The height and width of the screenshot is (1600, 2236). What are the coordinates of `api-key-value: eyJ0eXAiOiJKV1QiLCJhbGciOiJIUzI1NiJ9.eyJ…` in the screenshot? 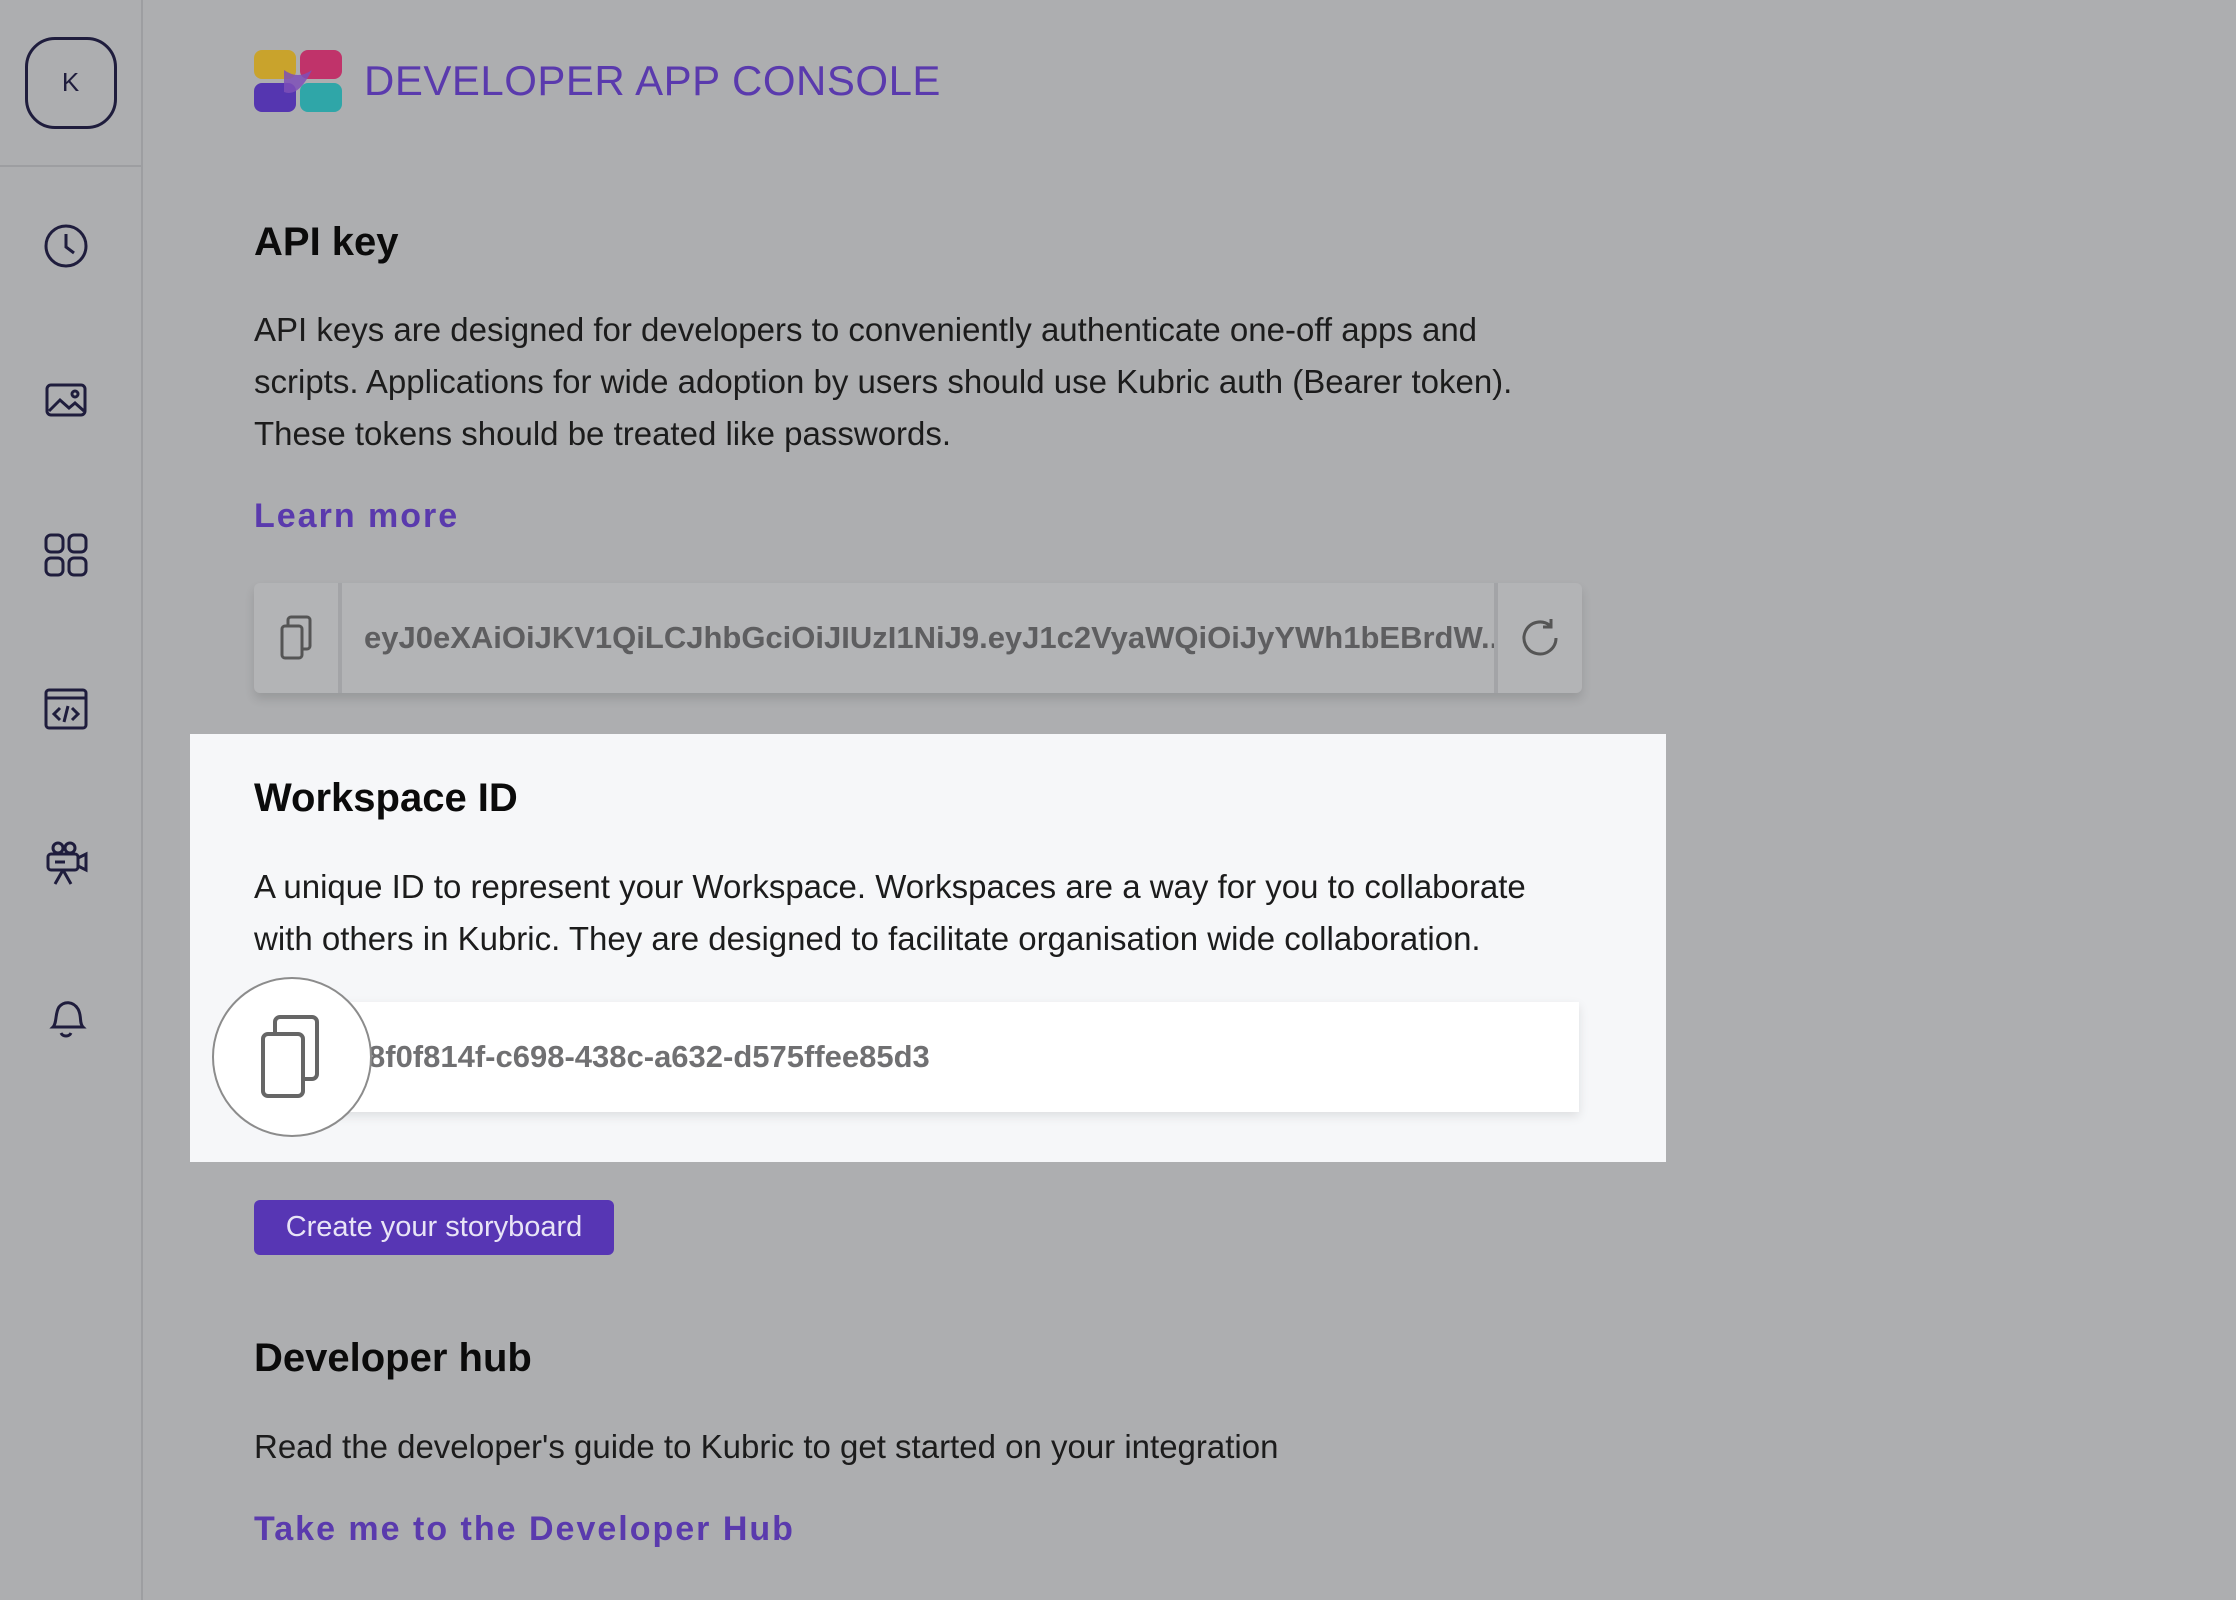 It's located at (918, 638).